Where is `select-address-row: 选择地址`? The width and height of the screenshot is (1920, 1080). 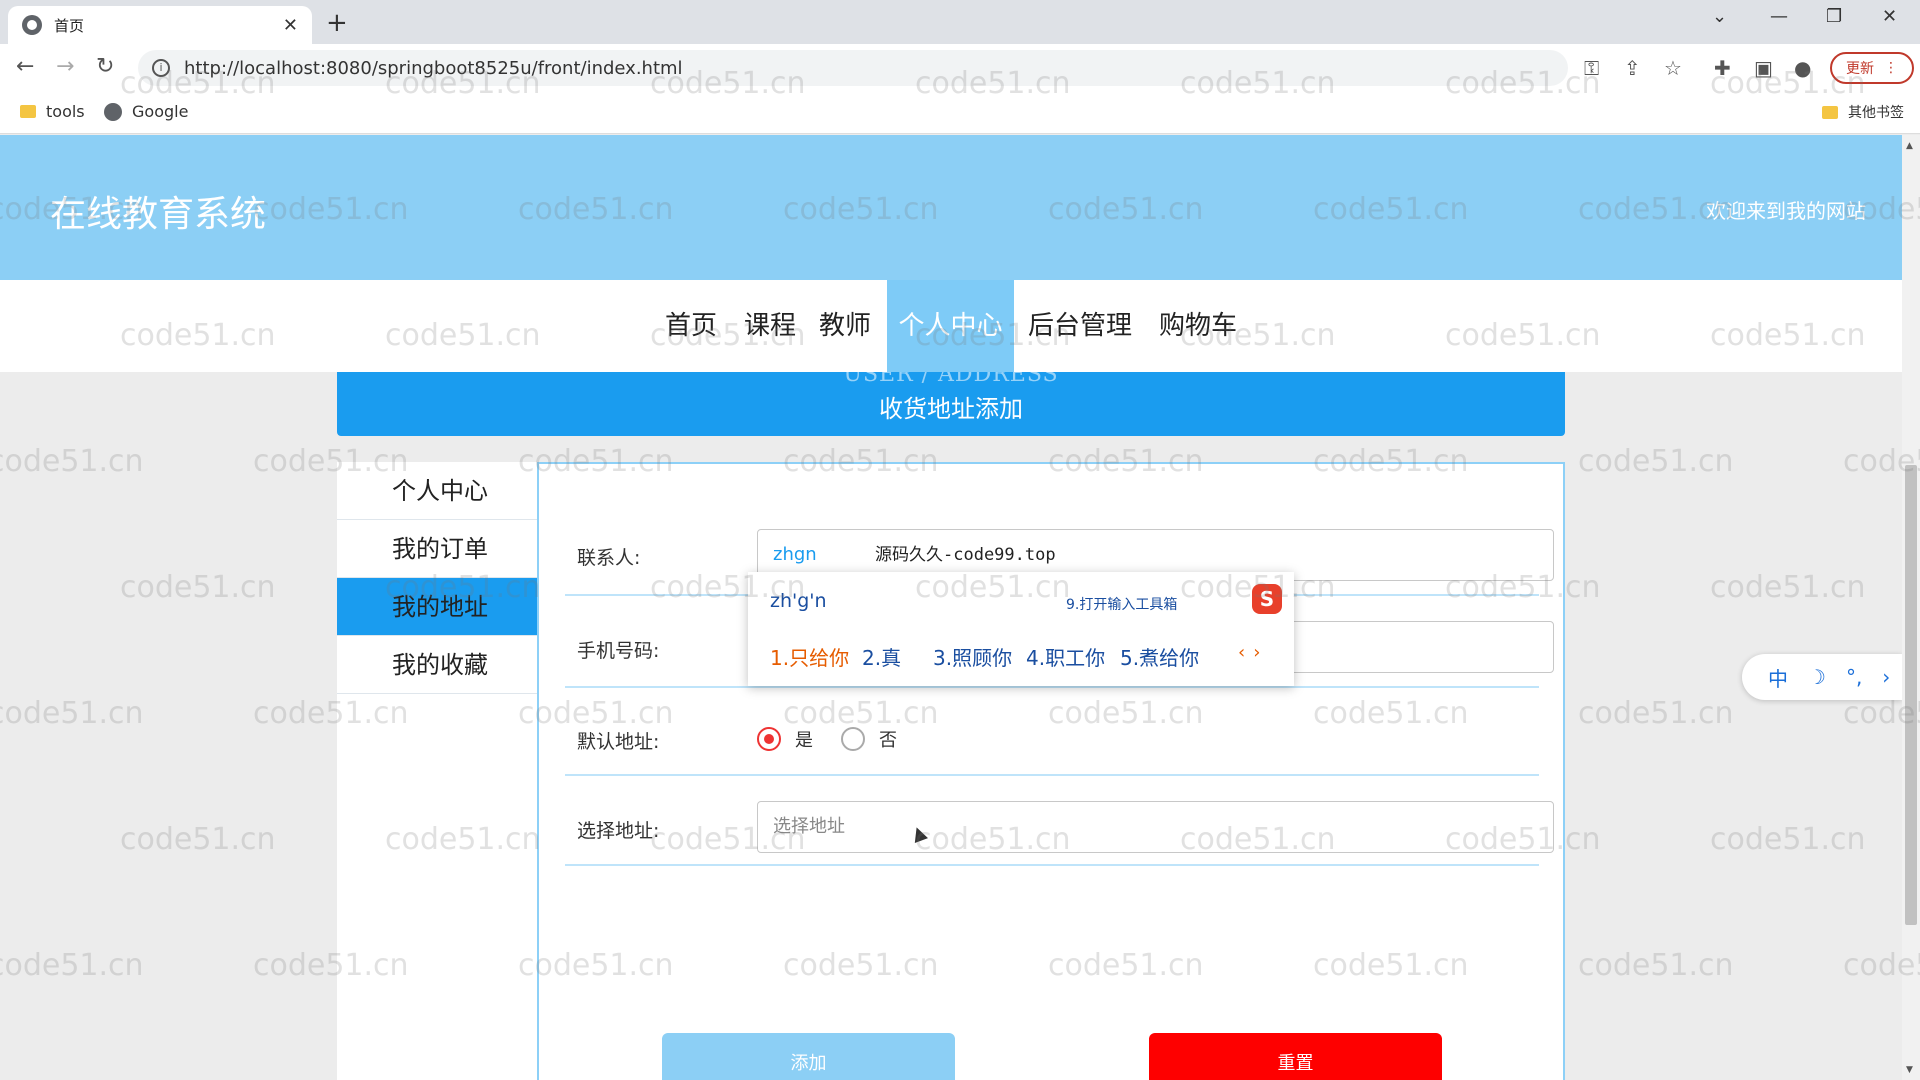 select-address-row: 选择地址 is located at coordinates (1059, 821).